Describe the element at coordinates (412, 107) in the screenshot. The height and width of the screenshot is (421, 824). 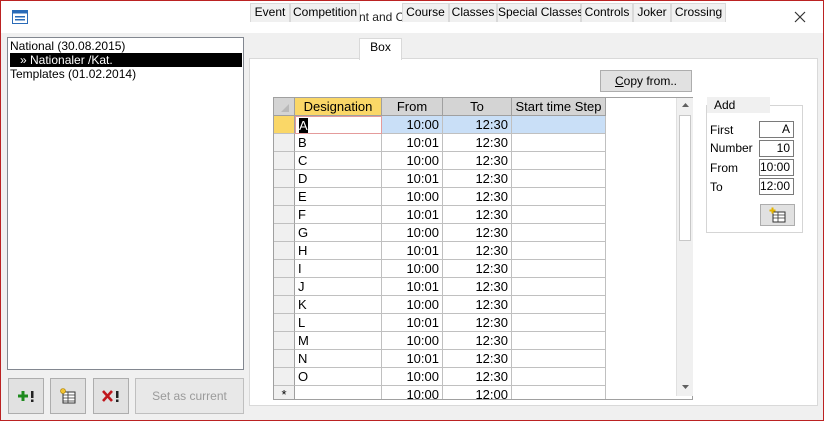
I see `col-from: From` at that location.